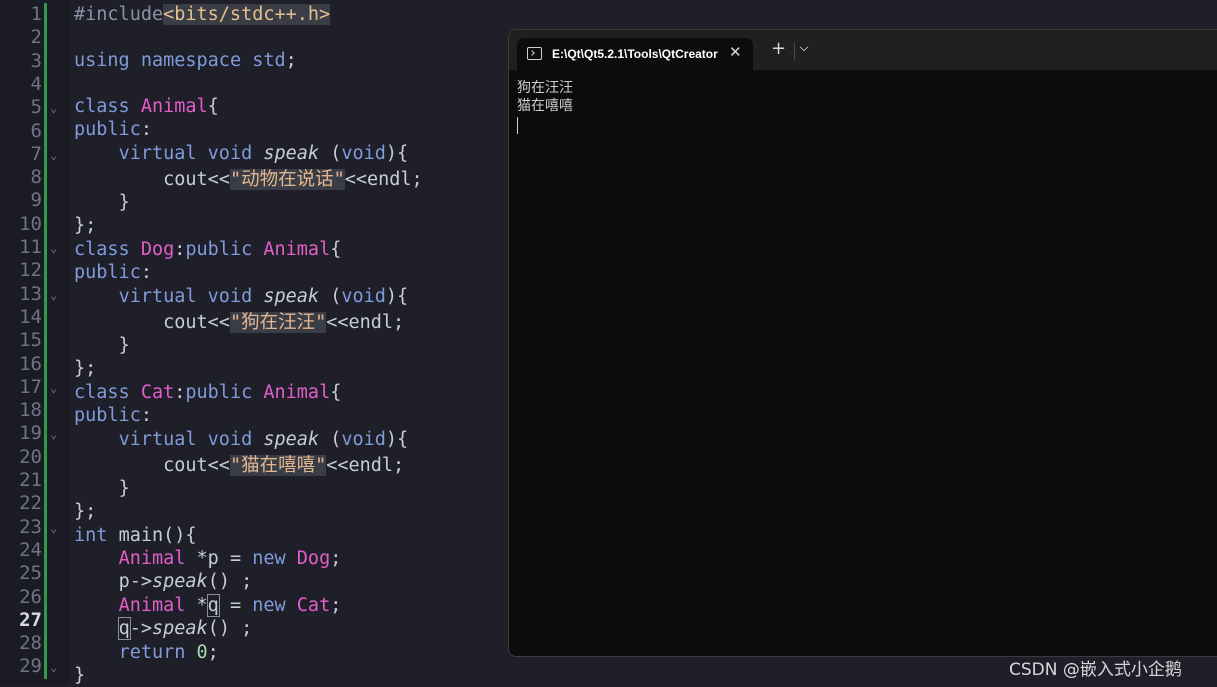  What do you see at coordinates (248, 179) in the screenshot?
I see `code-line-8: cout<<"动物在说话"<<endl;` at bounding box center [248, 179].